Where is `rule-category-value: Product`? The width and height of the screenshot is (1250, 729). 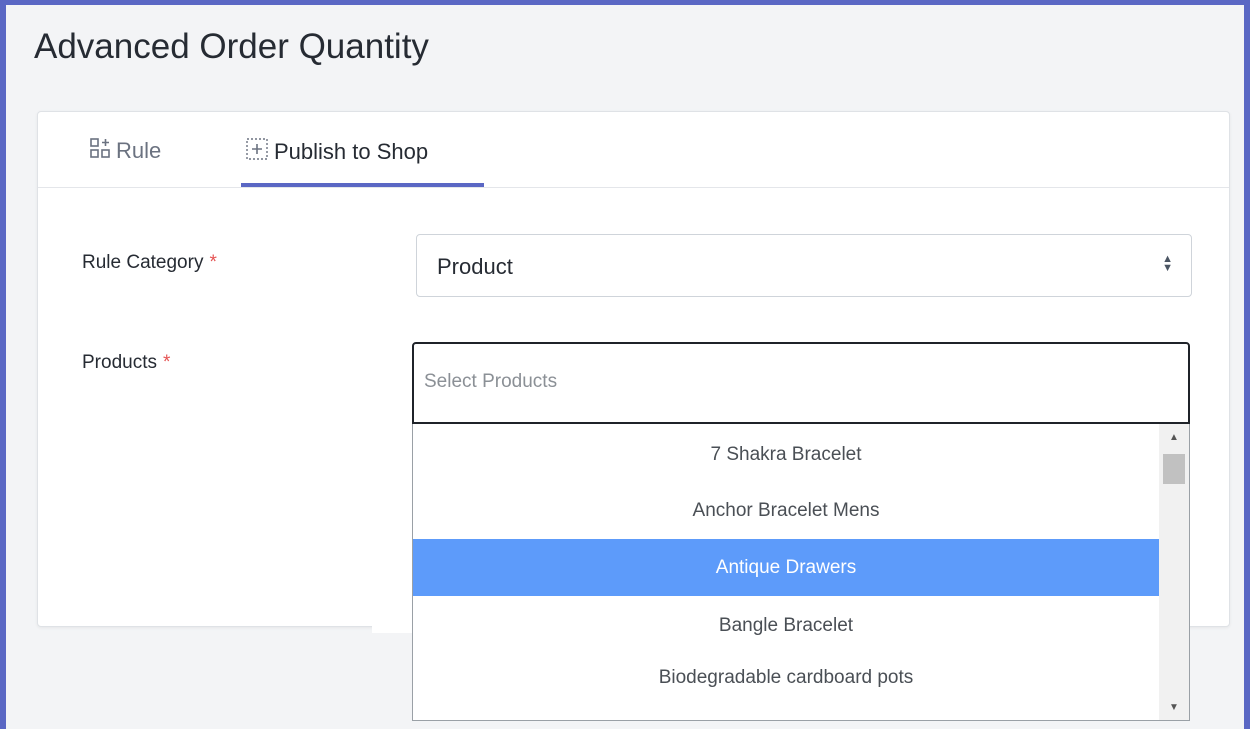
rule-category-value: Product is located at coordinates (475, 266).